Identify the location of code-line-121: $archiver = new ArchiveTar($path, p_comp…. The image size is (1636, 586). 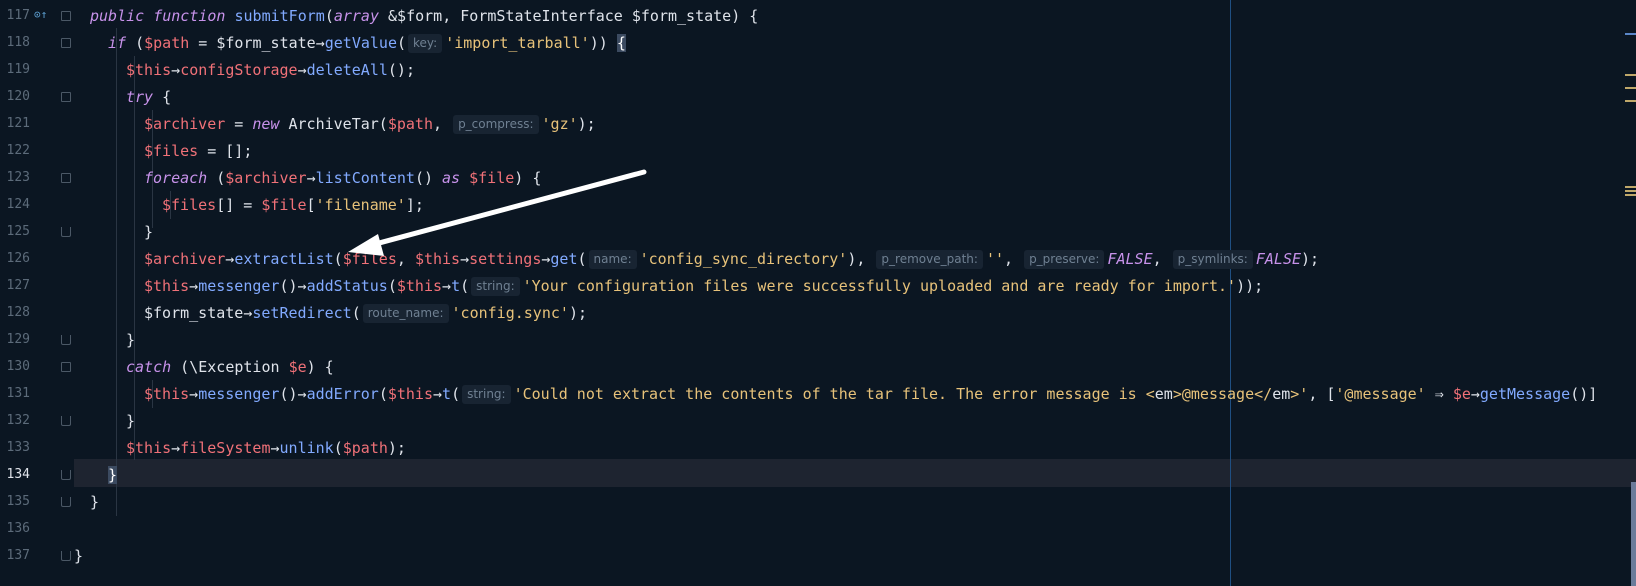
(890, 124).